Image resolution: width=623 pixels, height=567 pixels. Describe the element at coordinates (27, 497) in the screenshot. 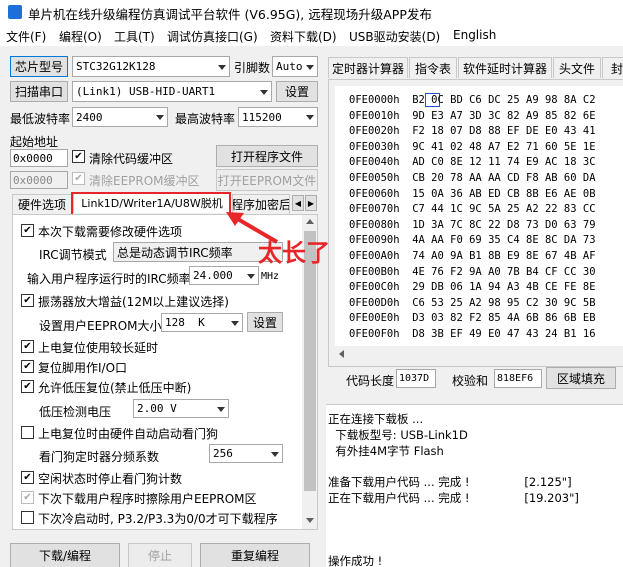

I see `opt-eeprom-erase-checkbox: ✔` at that location.